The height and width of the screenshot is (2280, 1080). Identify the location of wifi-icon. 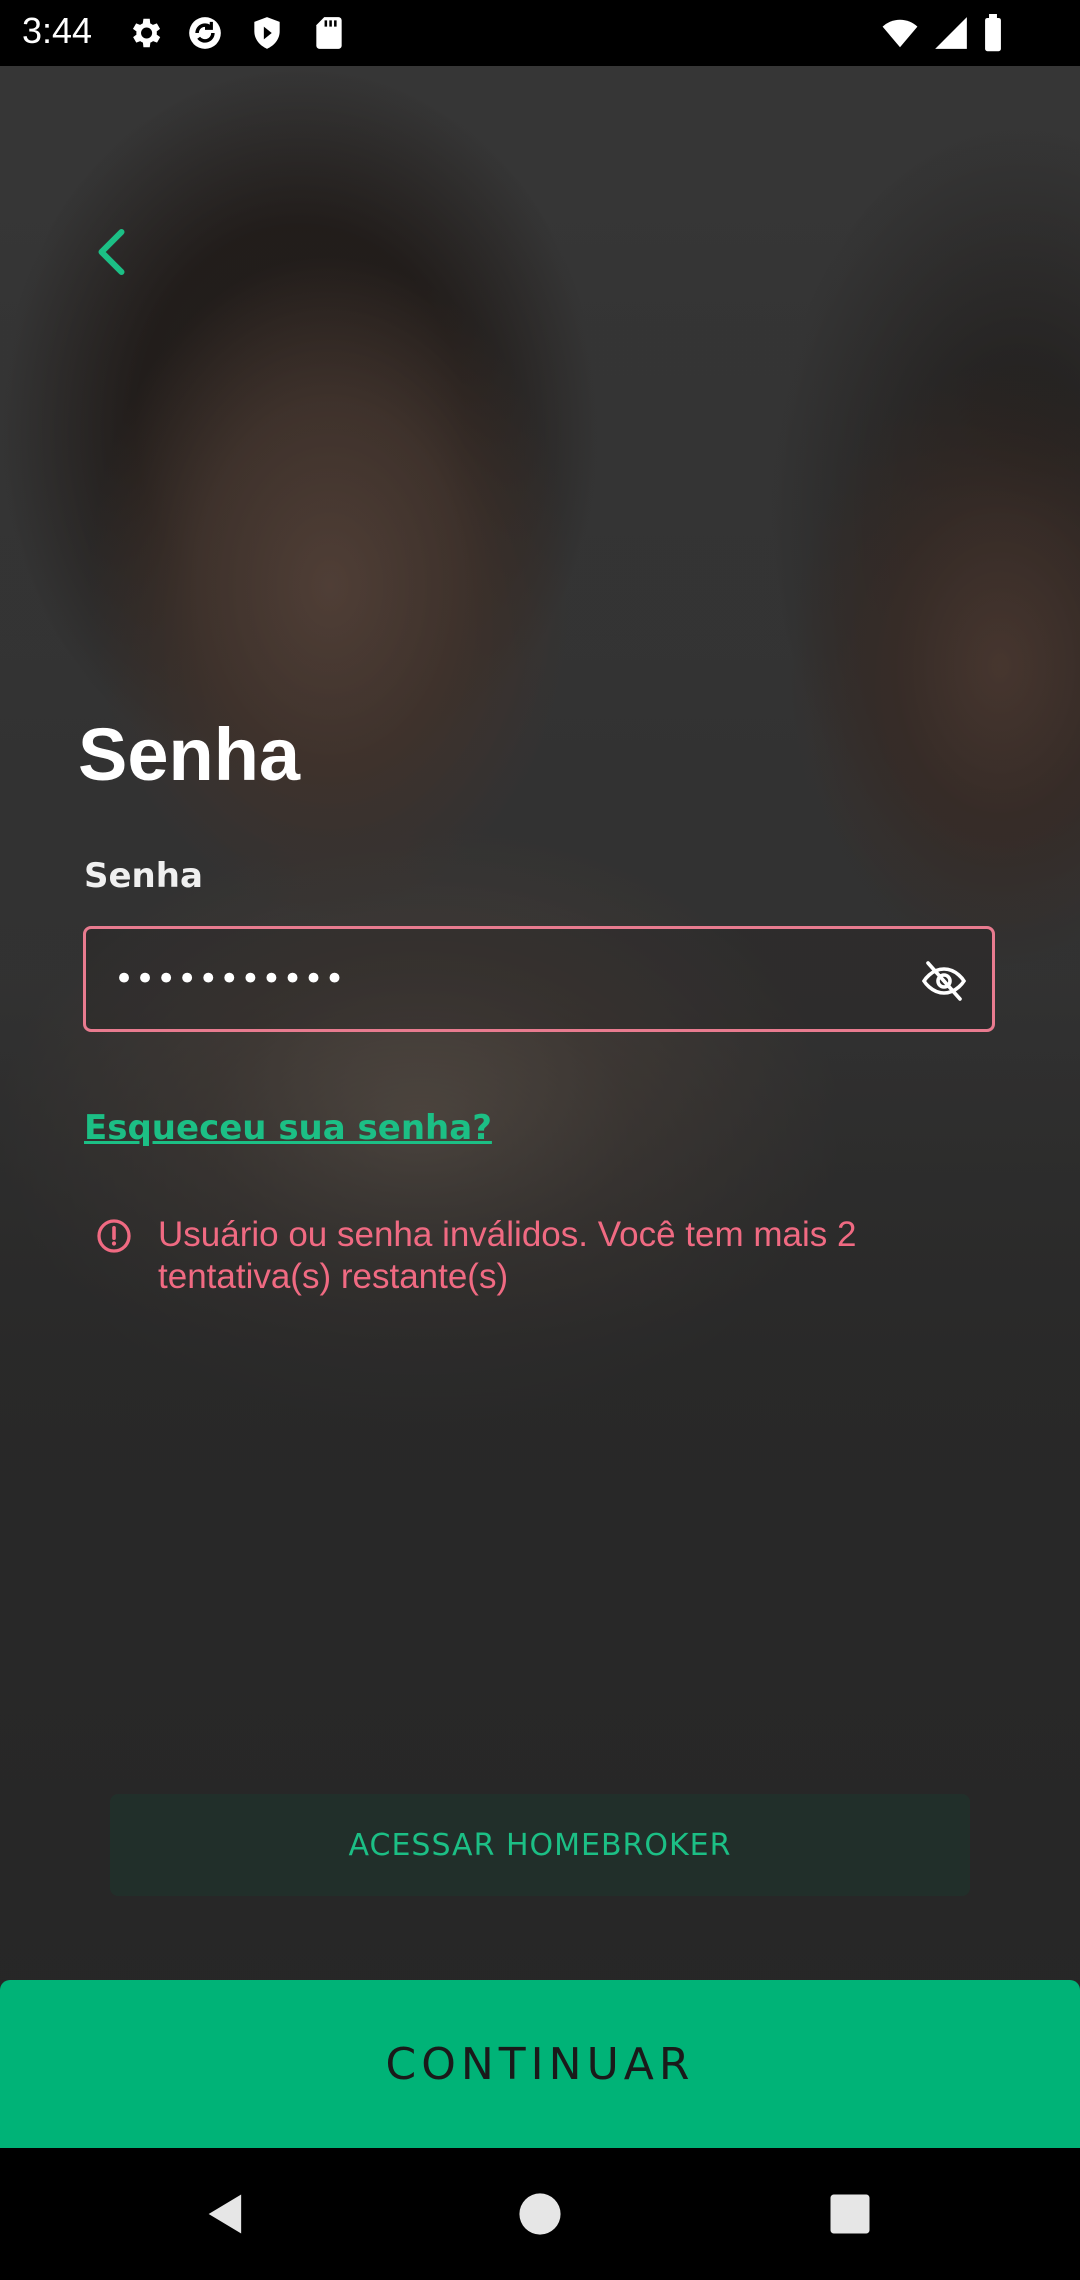
(900, 33).